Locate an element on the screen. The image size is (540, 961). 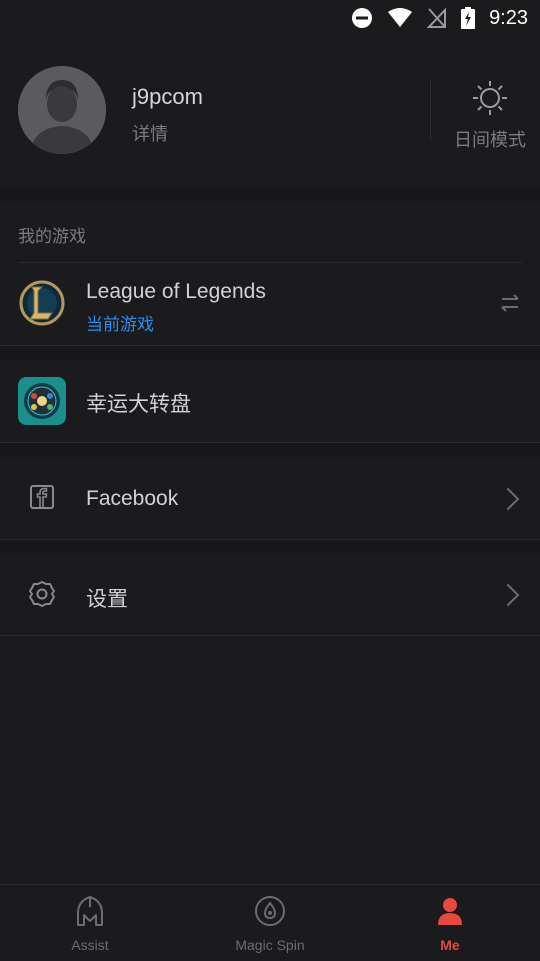
battery-charging-icon is located at coordinates (468, 18).